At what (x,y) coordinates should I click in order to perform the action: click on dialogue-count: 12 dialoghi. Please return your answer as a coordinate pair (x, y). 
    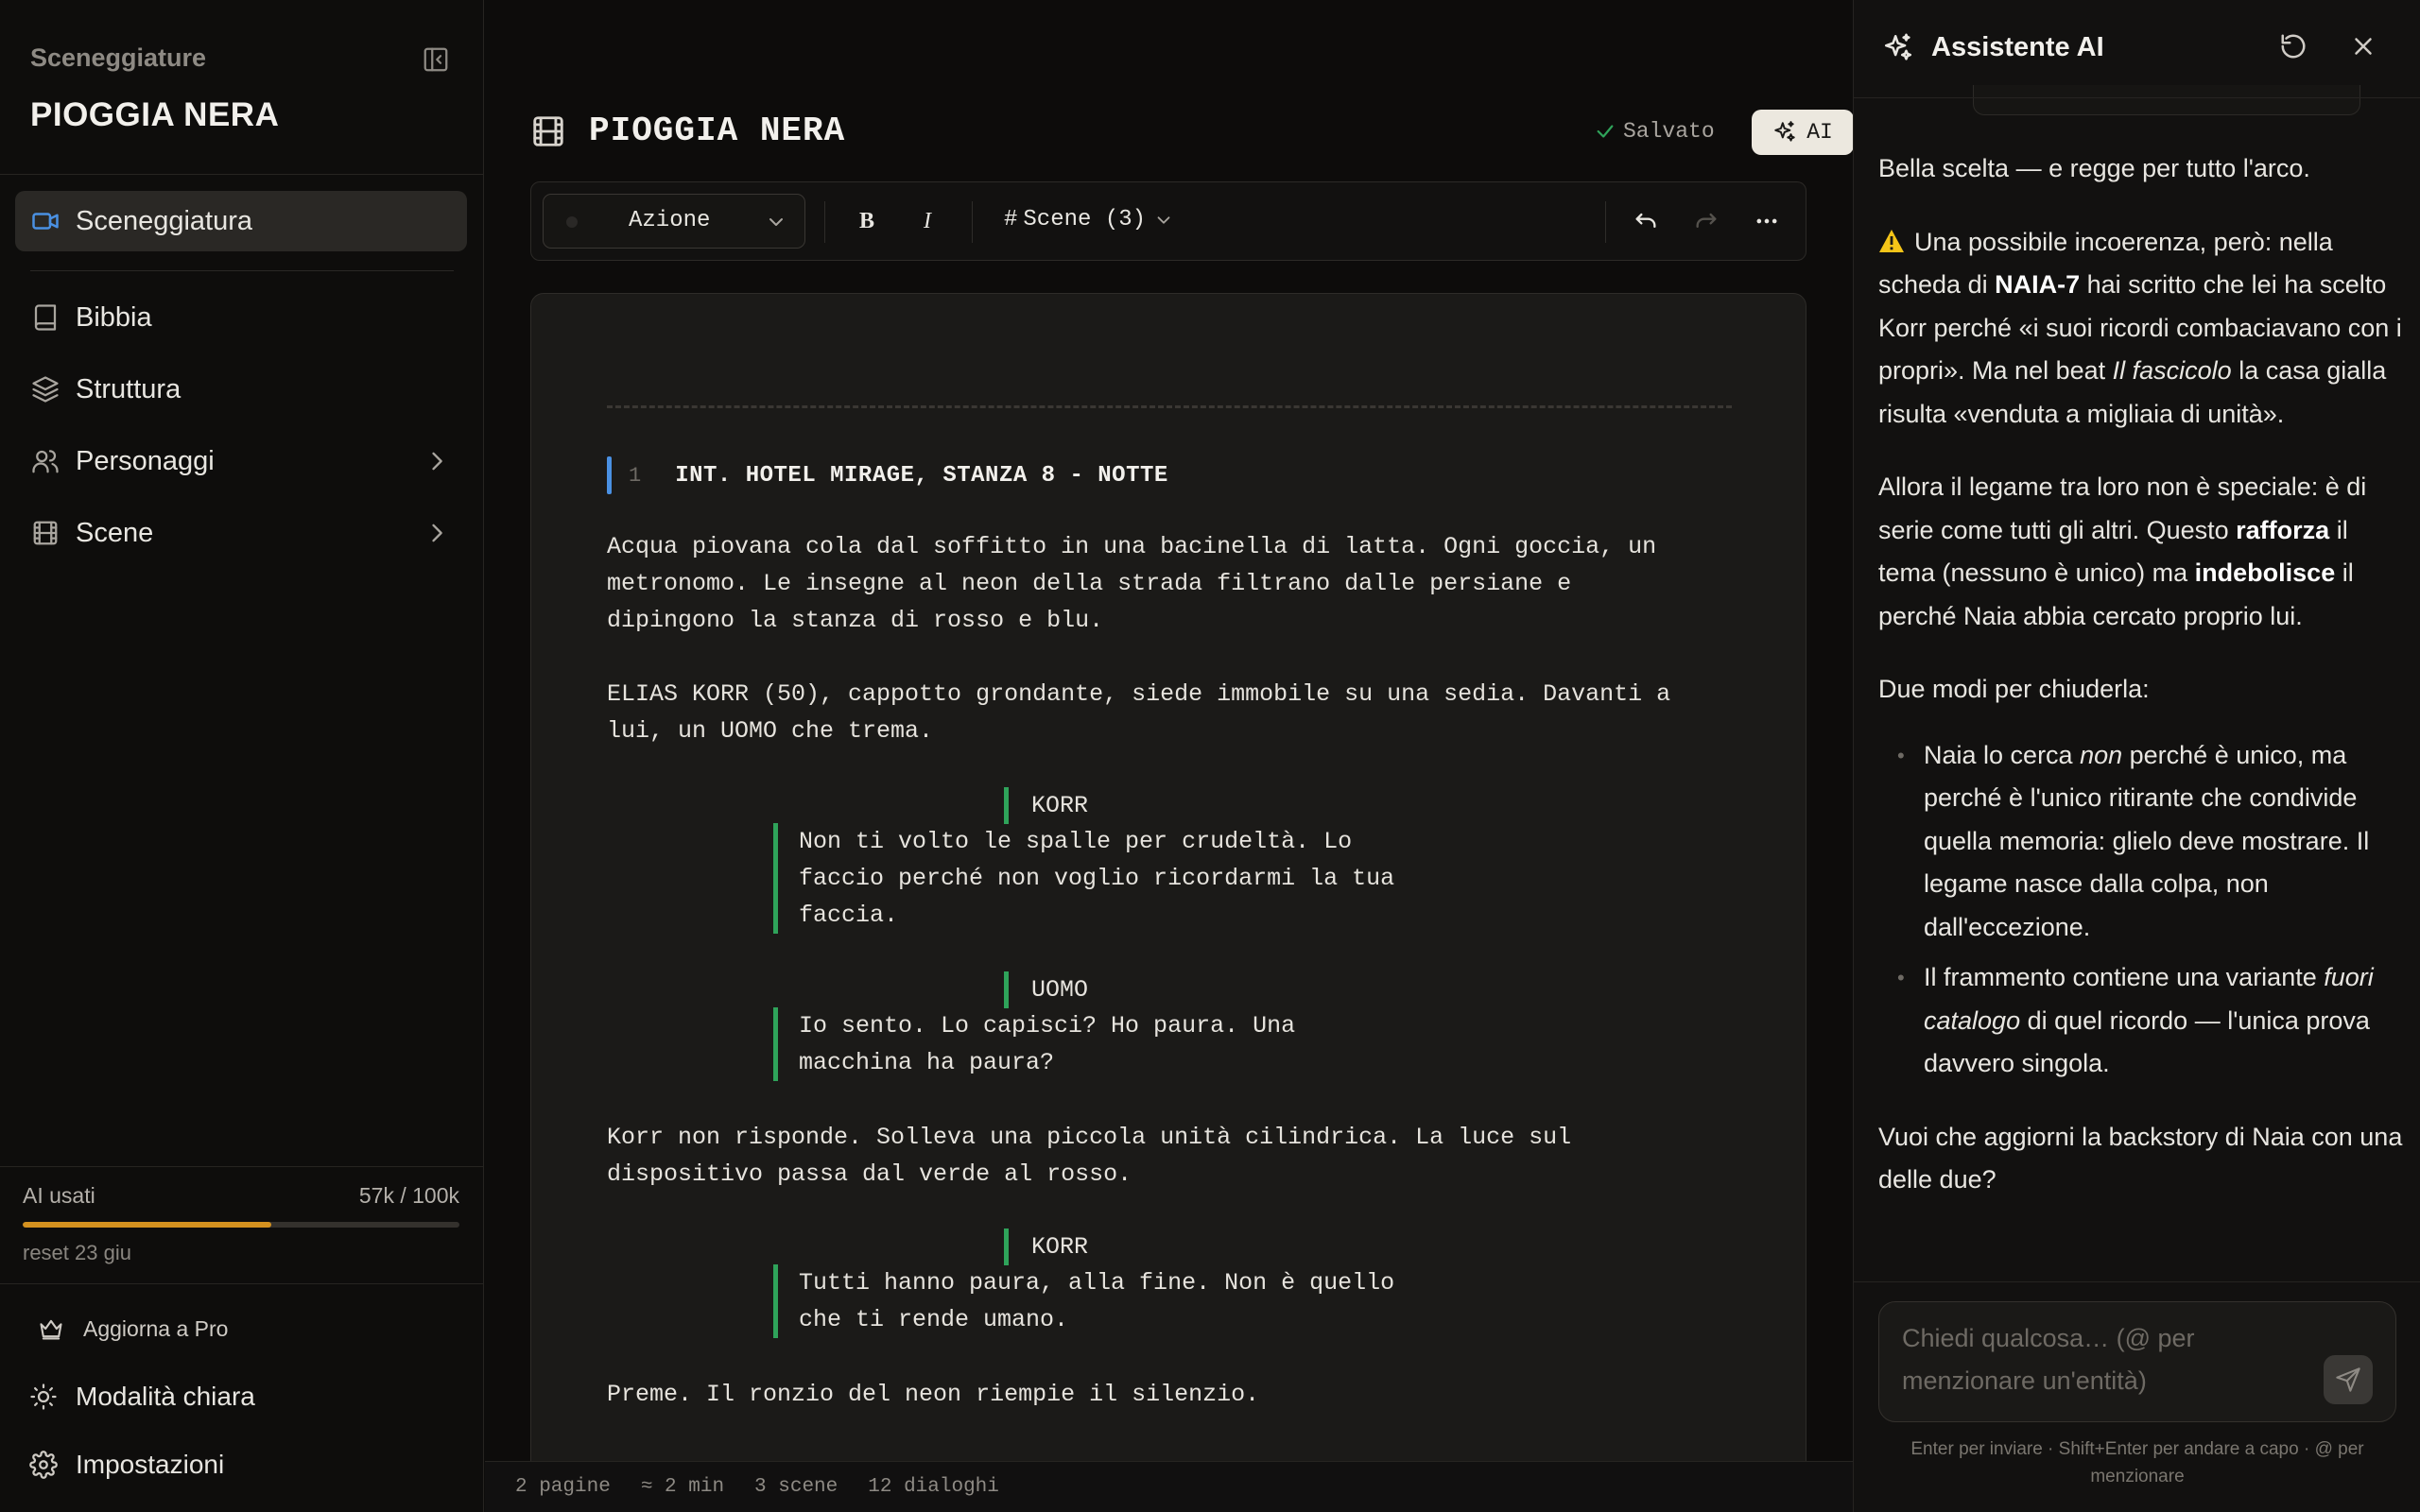
    Looking at the image, I should click on (934, 1487).